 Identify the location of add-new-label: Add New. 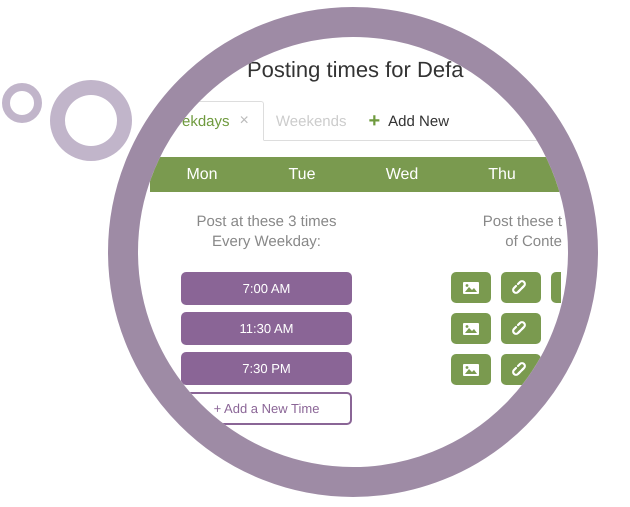
(419, 121).